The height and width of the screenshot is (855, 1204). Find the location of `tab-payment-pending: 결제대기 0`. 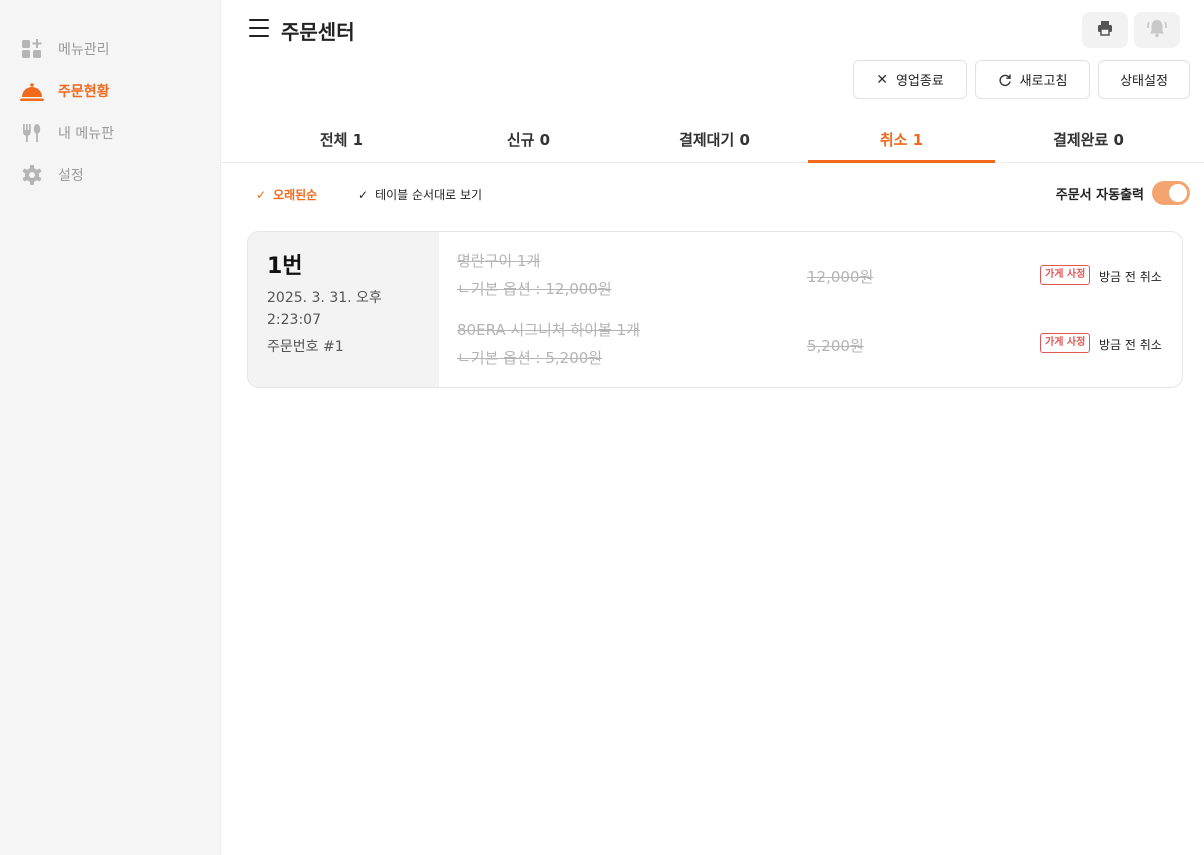

tab-payment-pending: 결제대기 0 is located at coordinates (714, 140).